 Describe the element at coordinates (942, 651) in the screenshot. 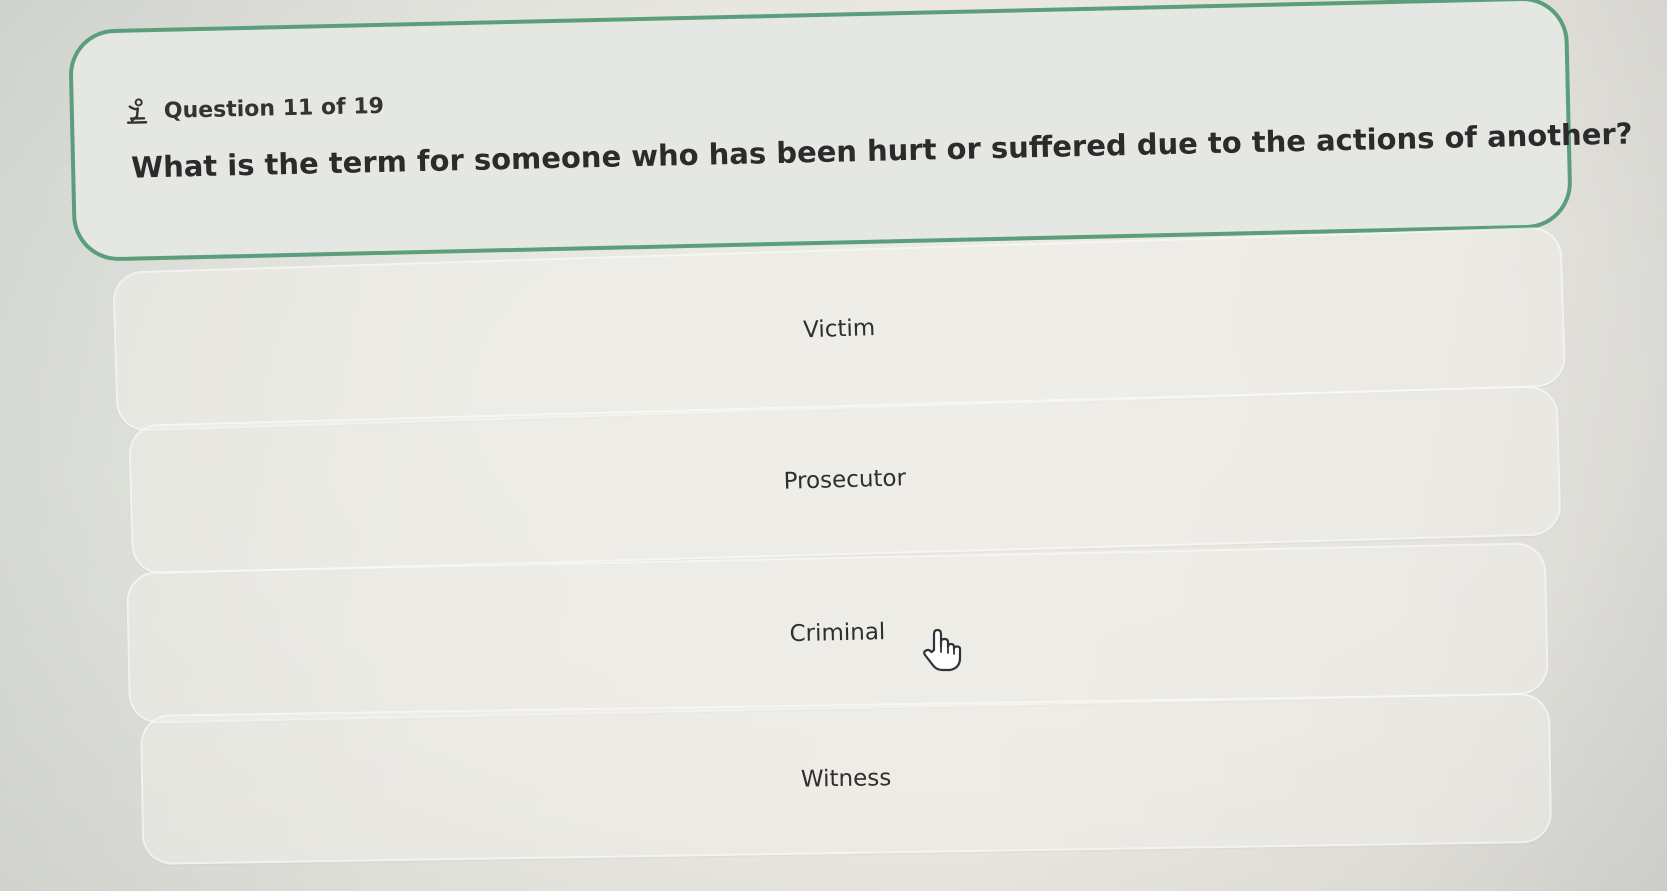

I see `pointer-hand-icon` at that location.